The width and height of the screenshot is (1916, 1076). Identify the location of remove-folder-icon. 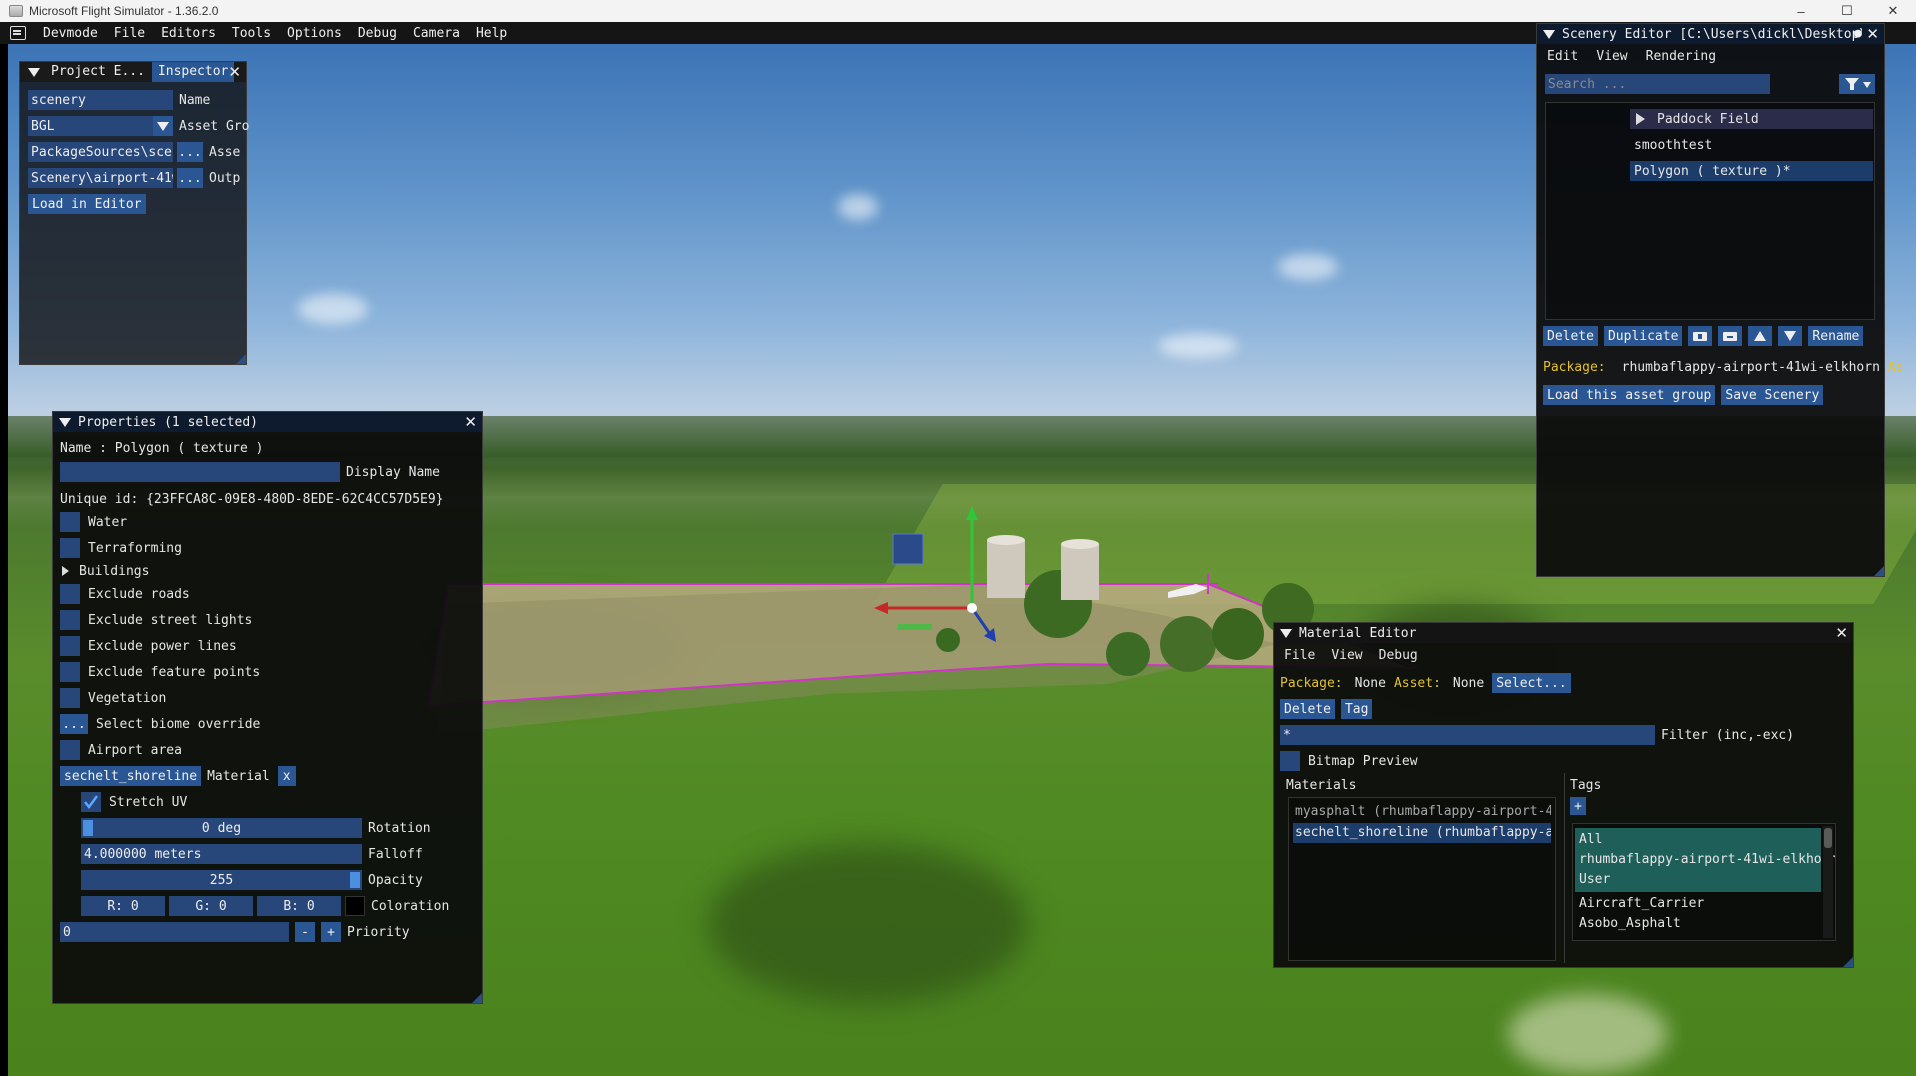
(1730, 336).